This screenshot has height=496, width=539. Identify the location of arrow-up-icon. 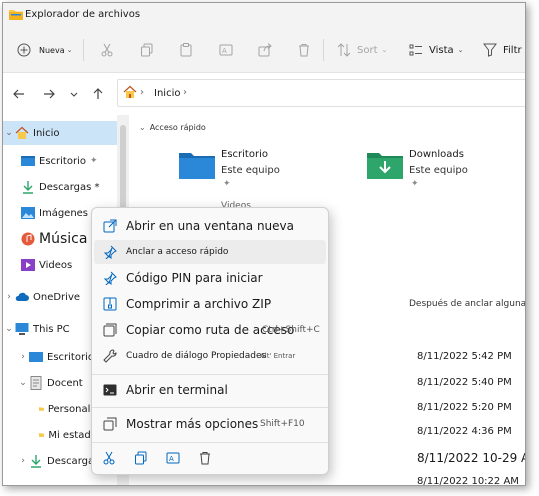
(98, 93).